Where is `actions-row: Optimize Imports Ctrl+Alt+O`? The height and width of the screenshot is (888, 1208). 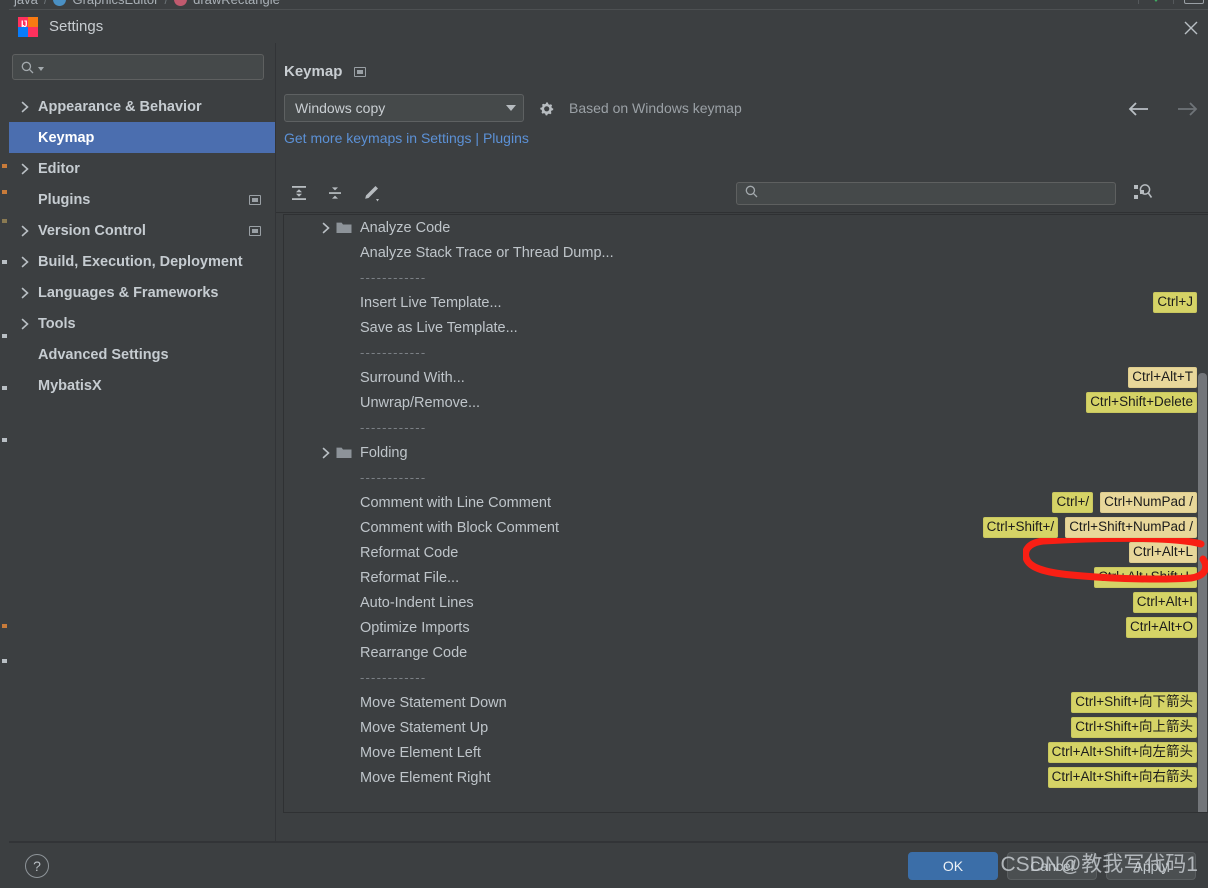
actions-row: Optimize Imports Ctrl+Alt+O is located at coordinates (746, 627).